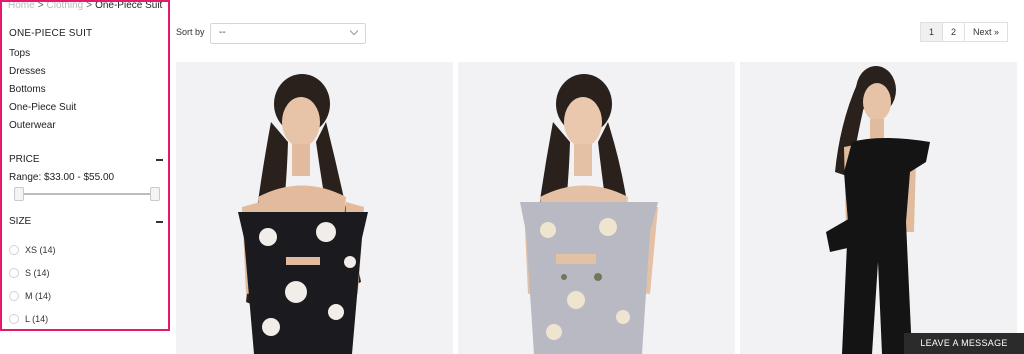 This screenshot has width=1024, height=354. I want to click on price-range-text: Range: $33.00 - $55.00, so click(62, 177).